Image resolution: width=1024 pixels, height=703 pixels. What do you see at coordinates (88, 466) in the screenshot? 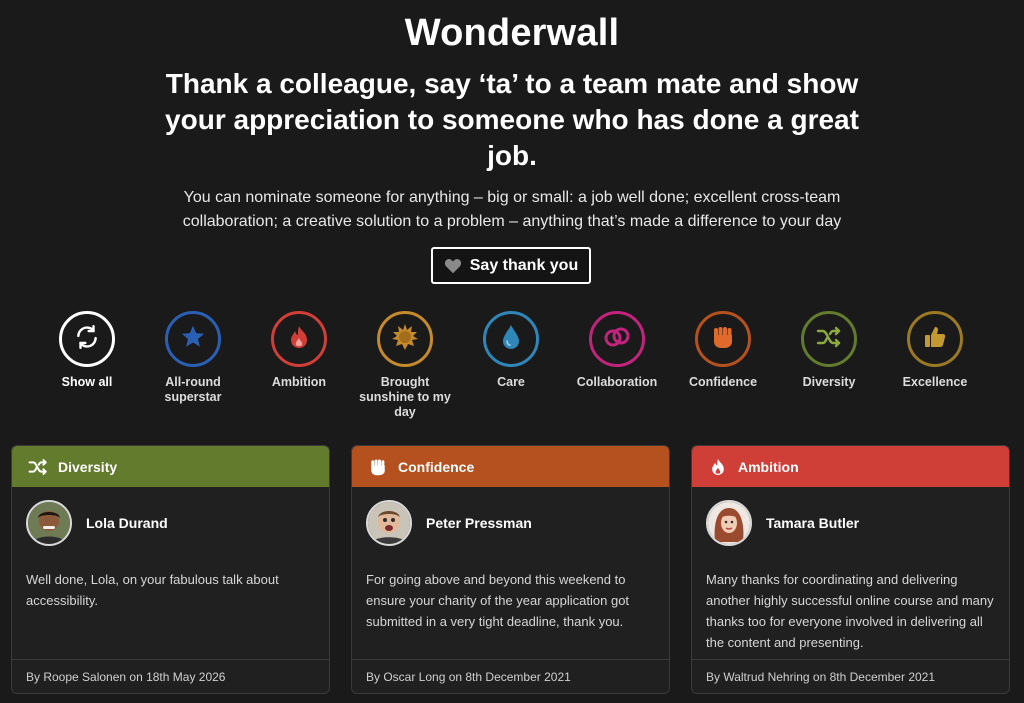
I see `card-category-label: Diversity` at bounding box center [88, 466].